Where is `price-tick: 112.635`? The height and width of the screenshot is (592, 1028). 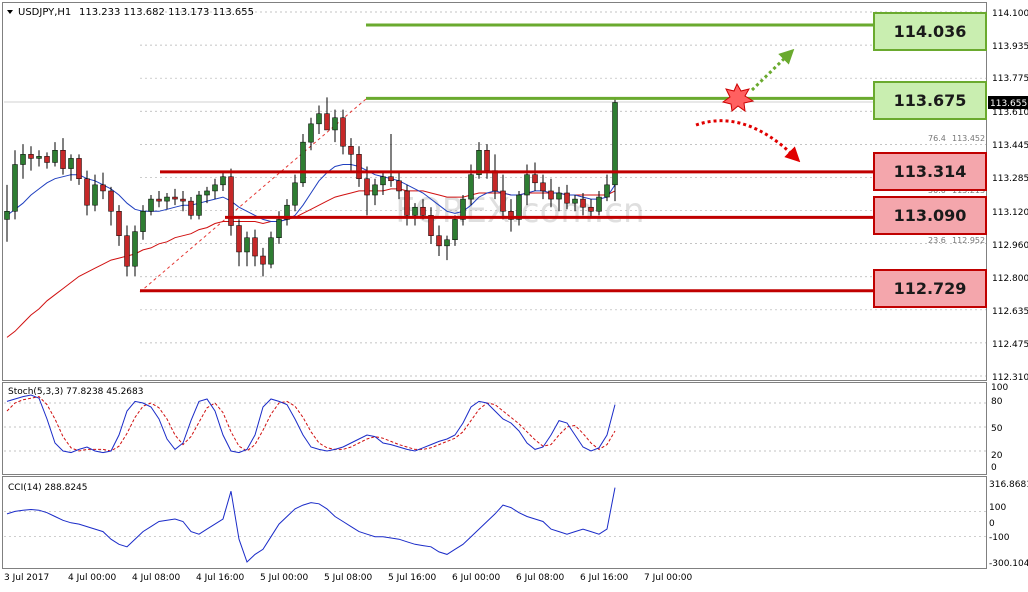
price-tick: 112.635 is located at coordinates (1010, 312).